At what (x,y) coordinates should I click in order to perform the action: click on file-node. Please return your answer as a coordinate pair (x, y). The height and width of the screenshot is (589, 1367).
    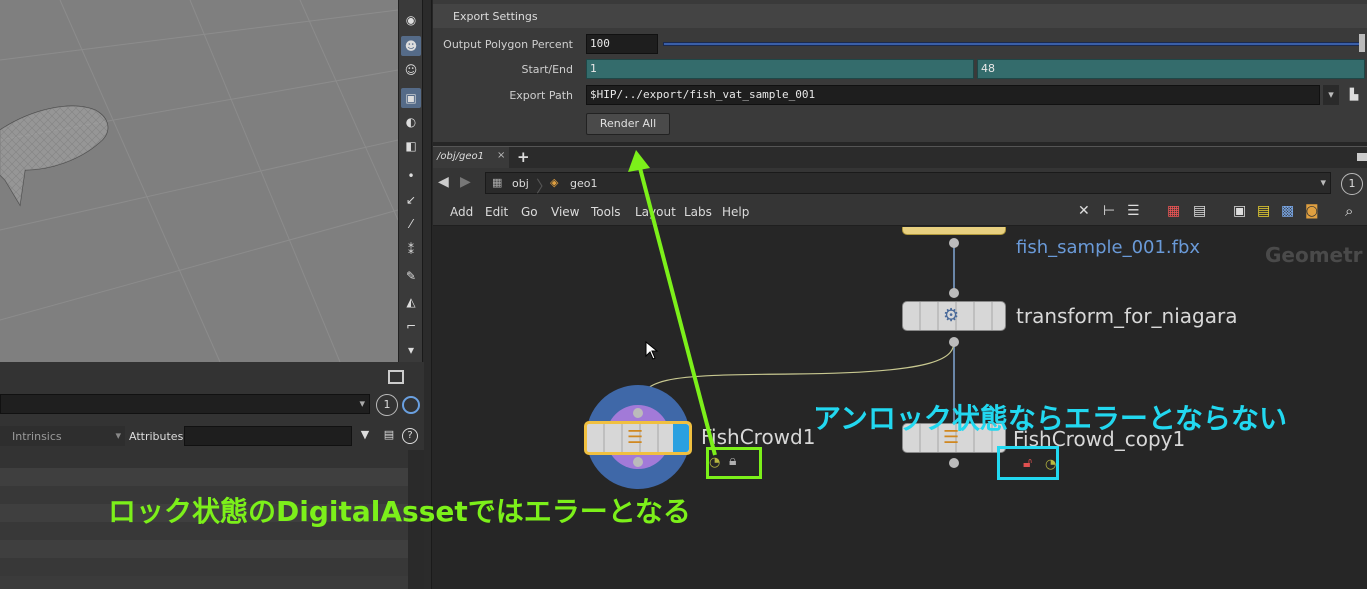
    Looking at the image, I should click on (954, 231).